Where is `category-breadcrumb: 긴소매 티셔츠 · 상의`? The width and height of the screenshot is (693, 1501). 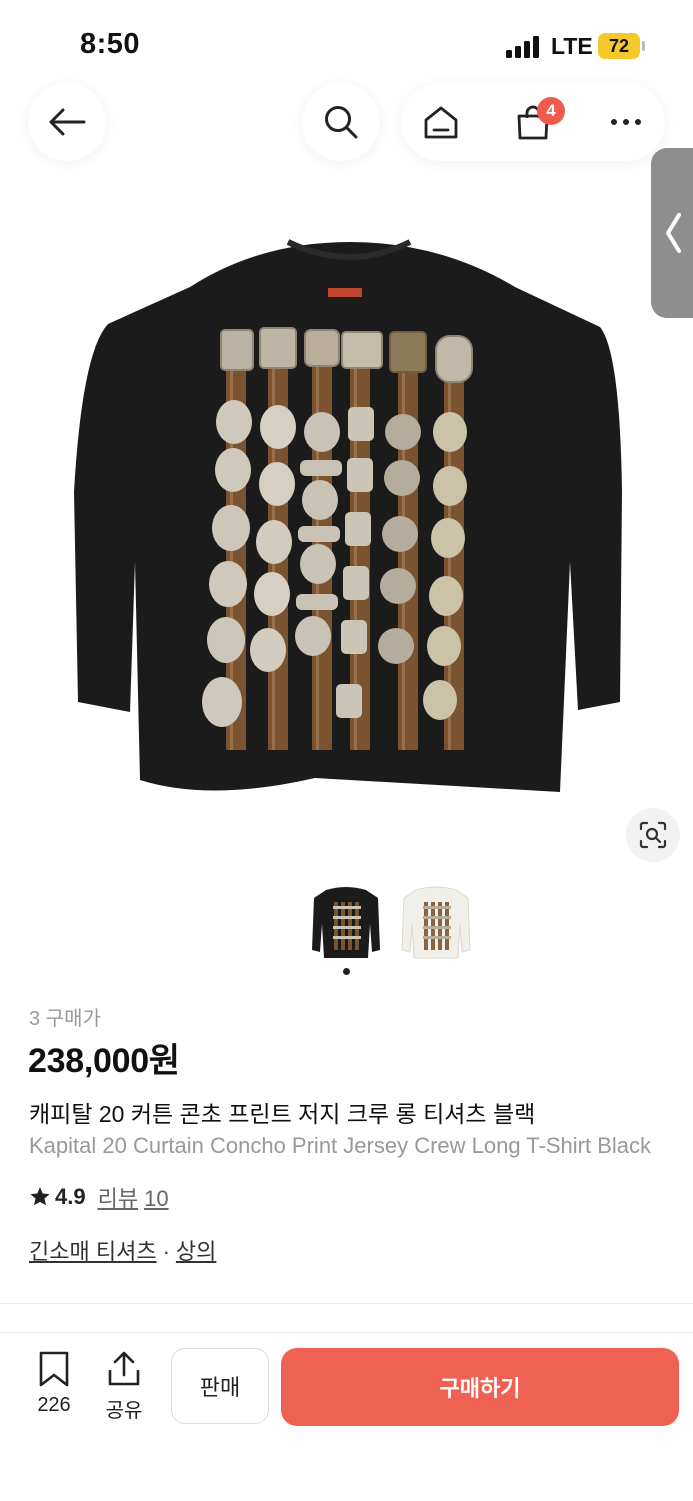 category-breadcrumb: 긴소매 티셔츠 · 상의 is located at coordinates (122, 1250).